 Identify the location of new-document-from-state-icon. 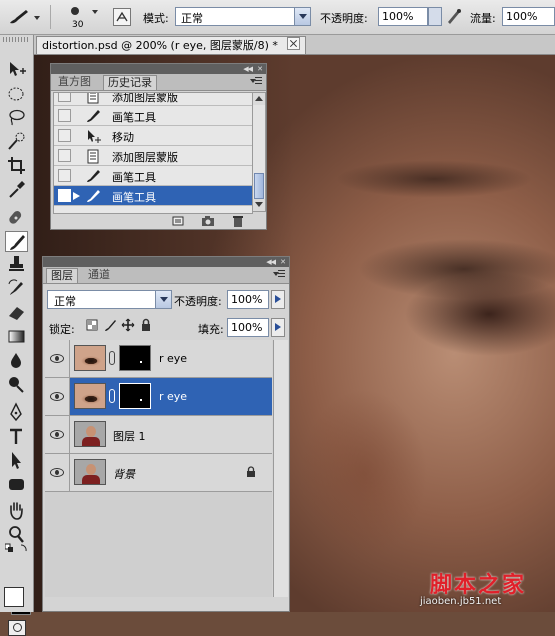
(178, 221).